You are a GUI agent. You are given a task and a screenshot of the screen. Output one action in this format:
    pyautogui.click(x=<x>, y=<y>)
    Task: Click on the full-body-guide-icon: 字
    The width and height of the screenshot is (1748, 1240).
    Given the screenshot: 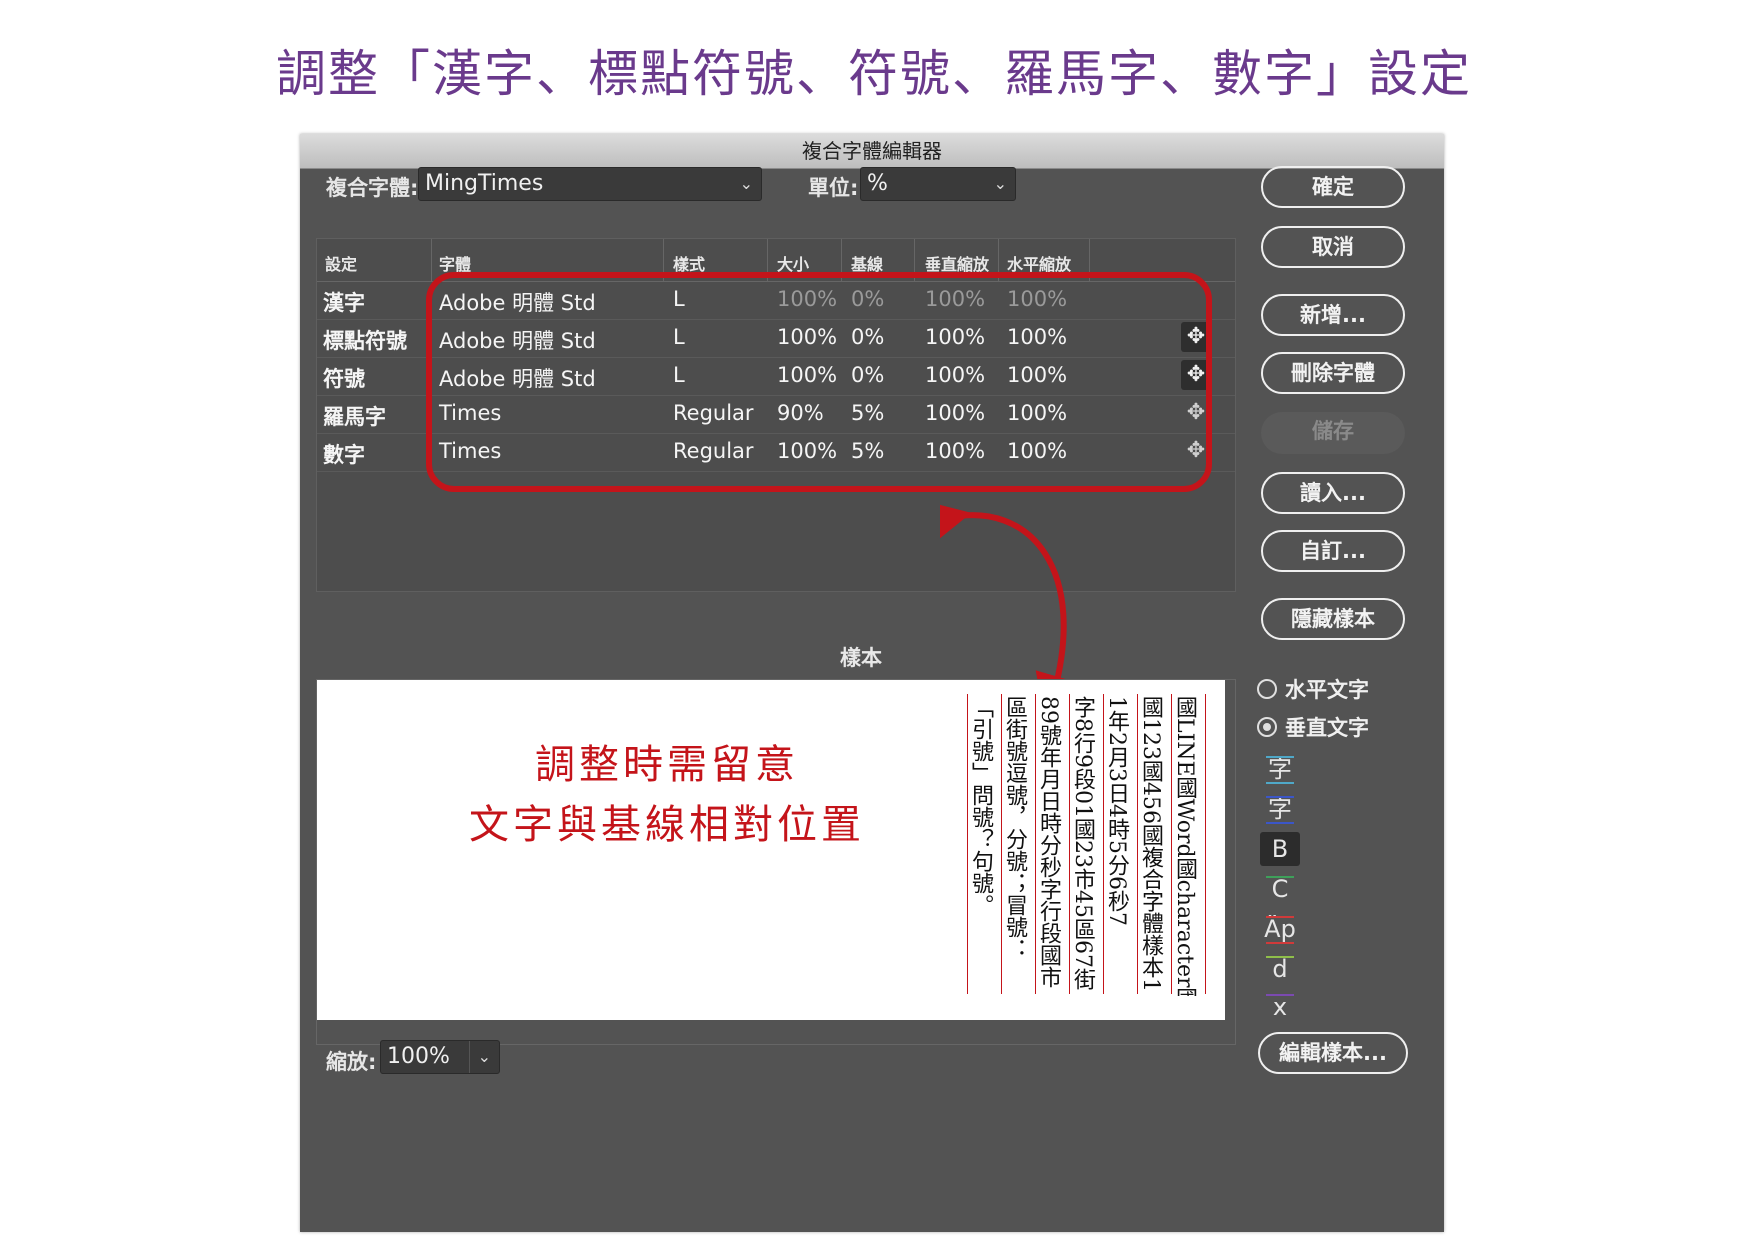 What is the action you would take?
    pyautogui.click(x=1280, y=769)
    